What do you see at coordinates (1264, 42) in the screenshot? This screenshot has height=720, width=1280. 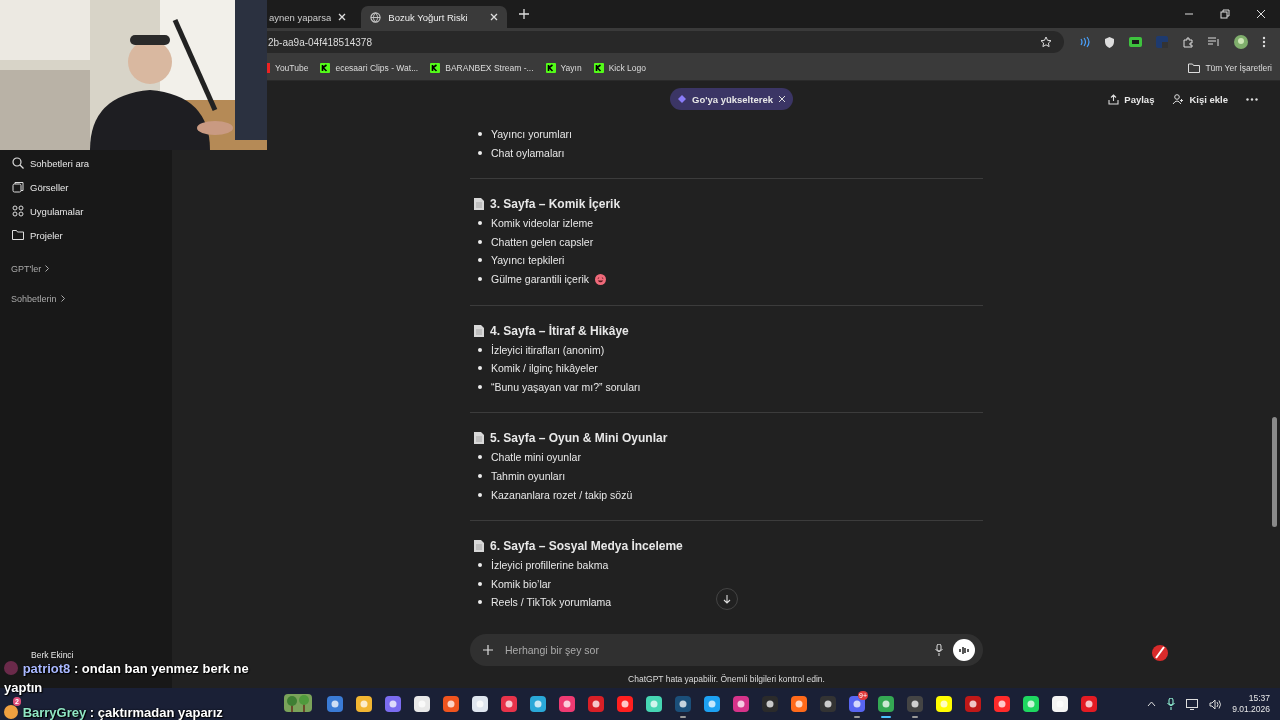 I see `menu-icon` at bounding box center [1264, 42].